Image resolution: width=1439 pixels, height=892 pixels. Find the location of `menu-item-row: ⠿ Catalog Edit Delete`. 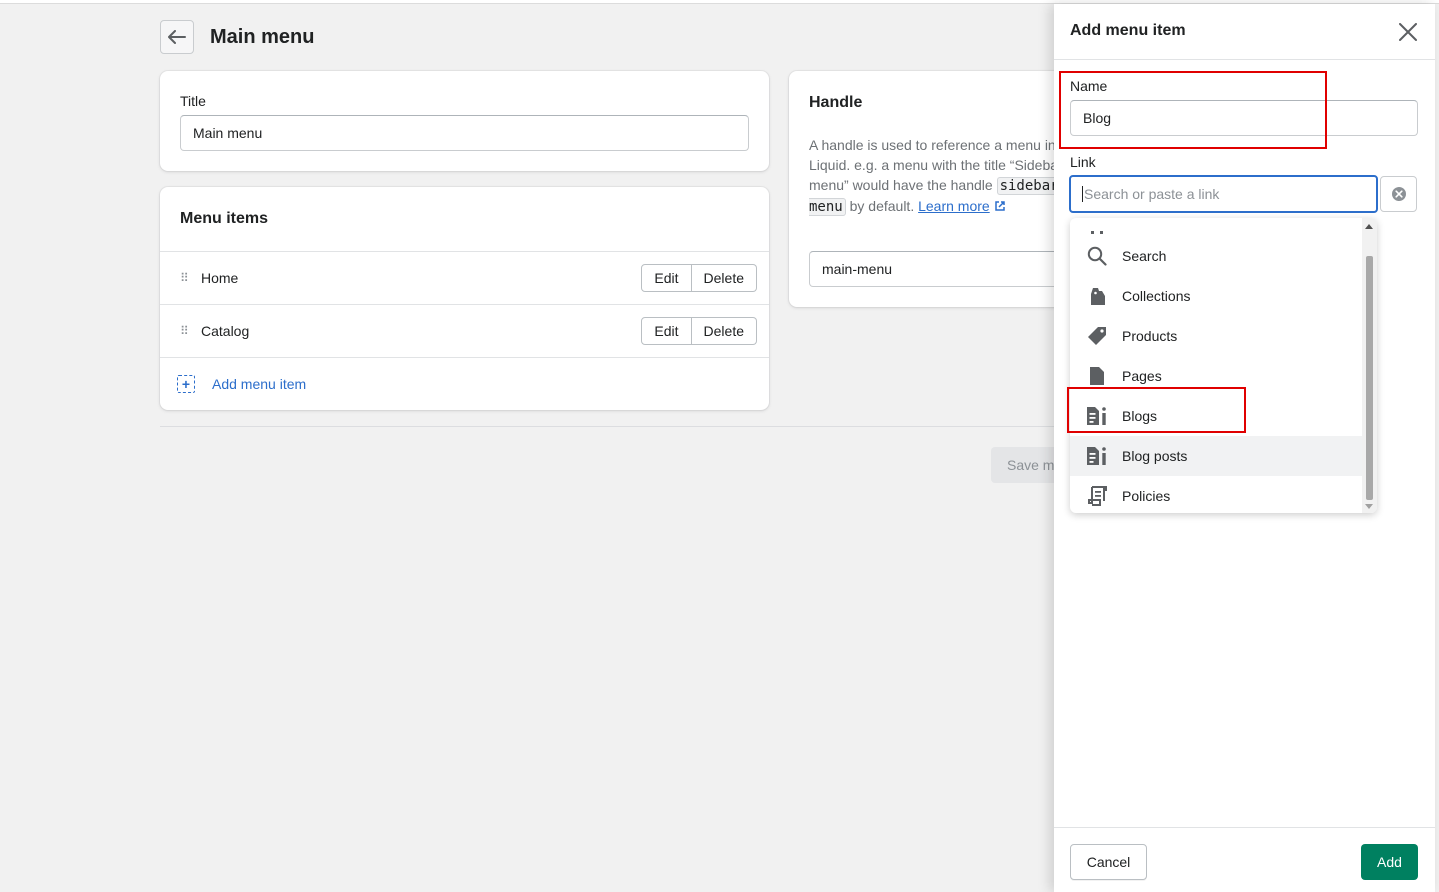

menu-item-row: ⠿ Catalog Edit Delete is located at coordinates (464, 330).